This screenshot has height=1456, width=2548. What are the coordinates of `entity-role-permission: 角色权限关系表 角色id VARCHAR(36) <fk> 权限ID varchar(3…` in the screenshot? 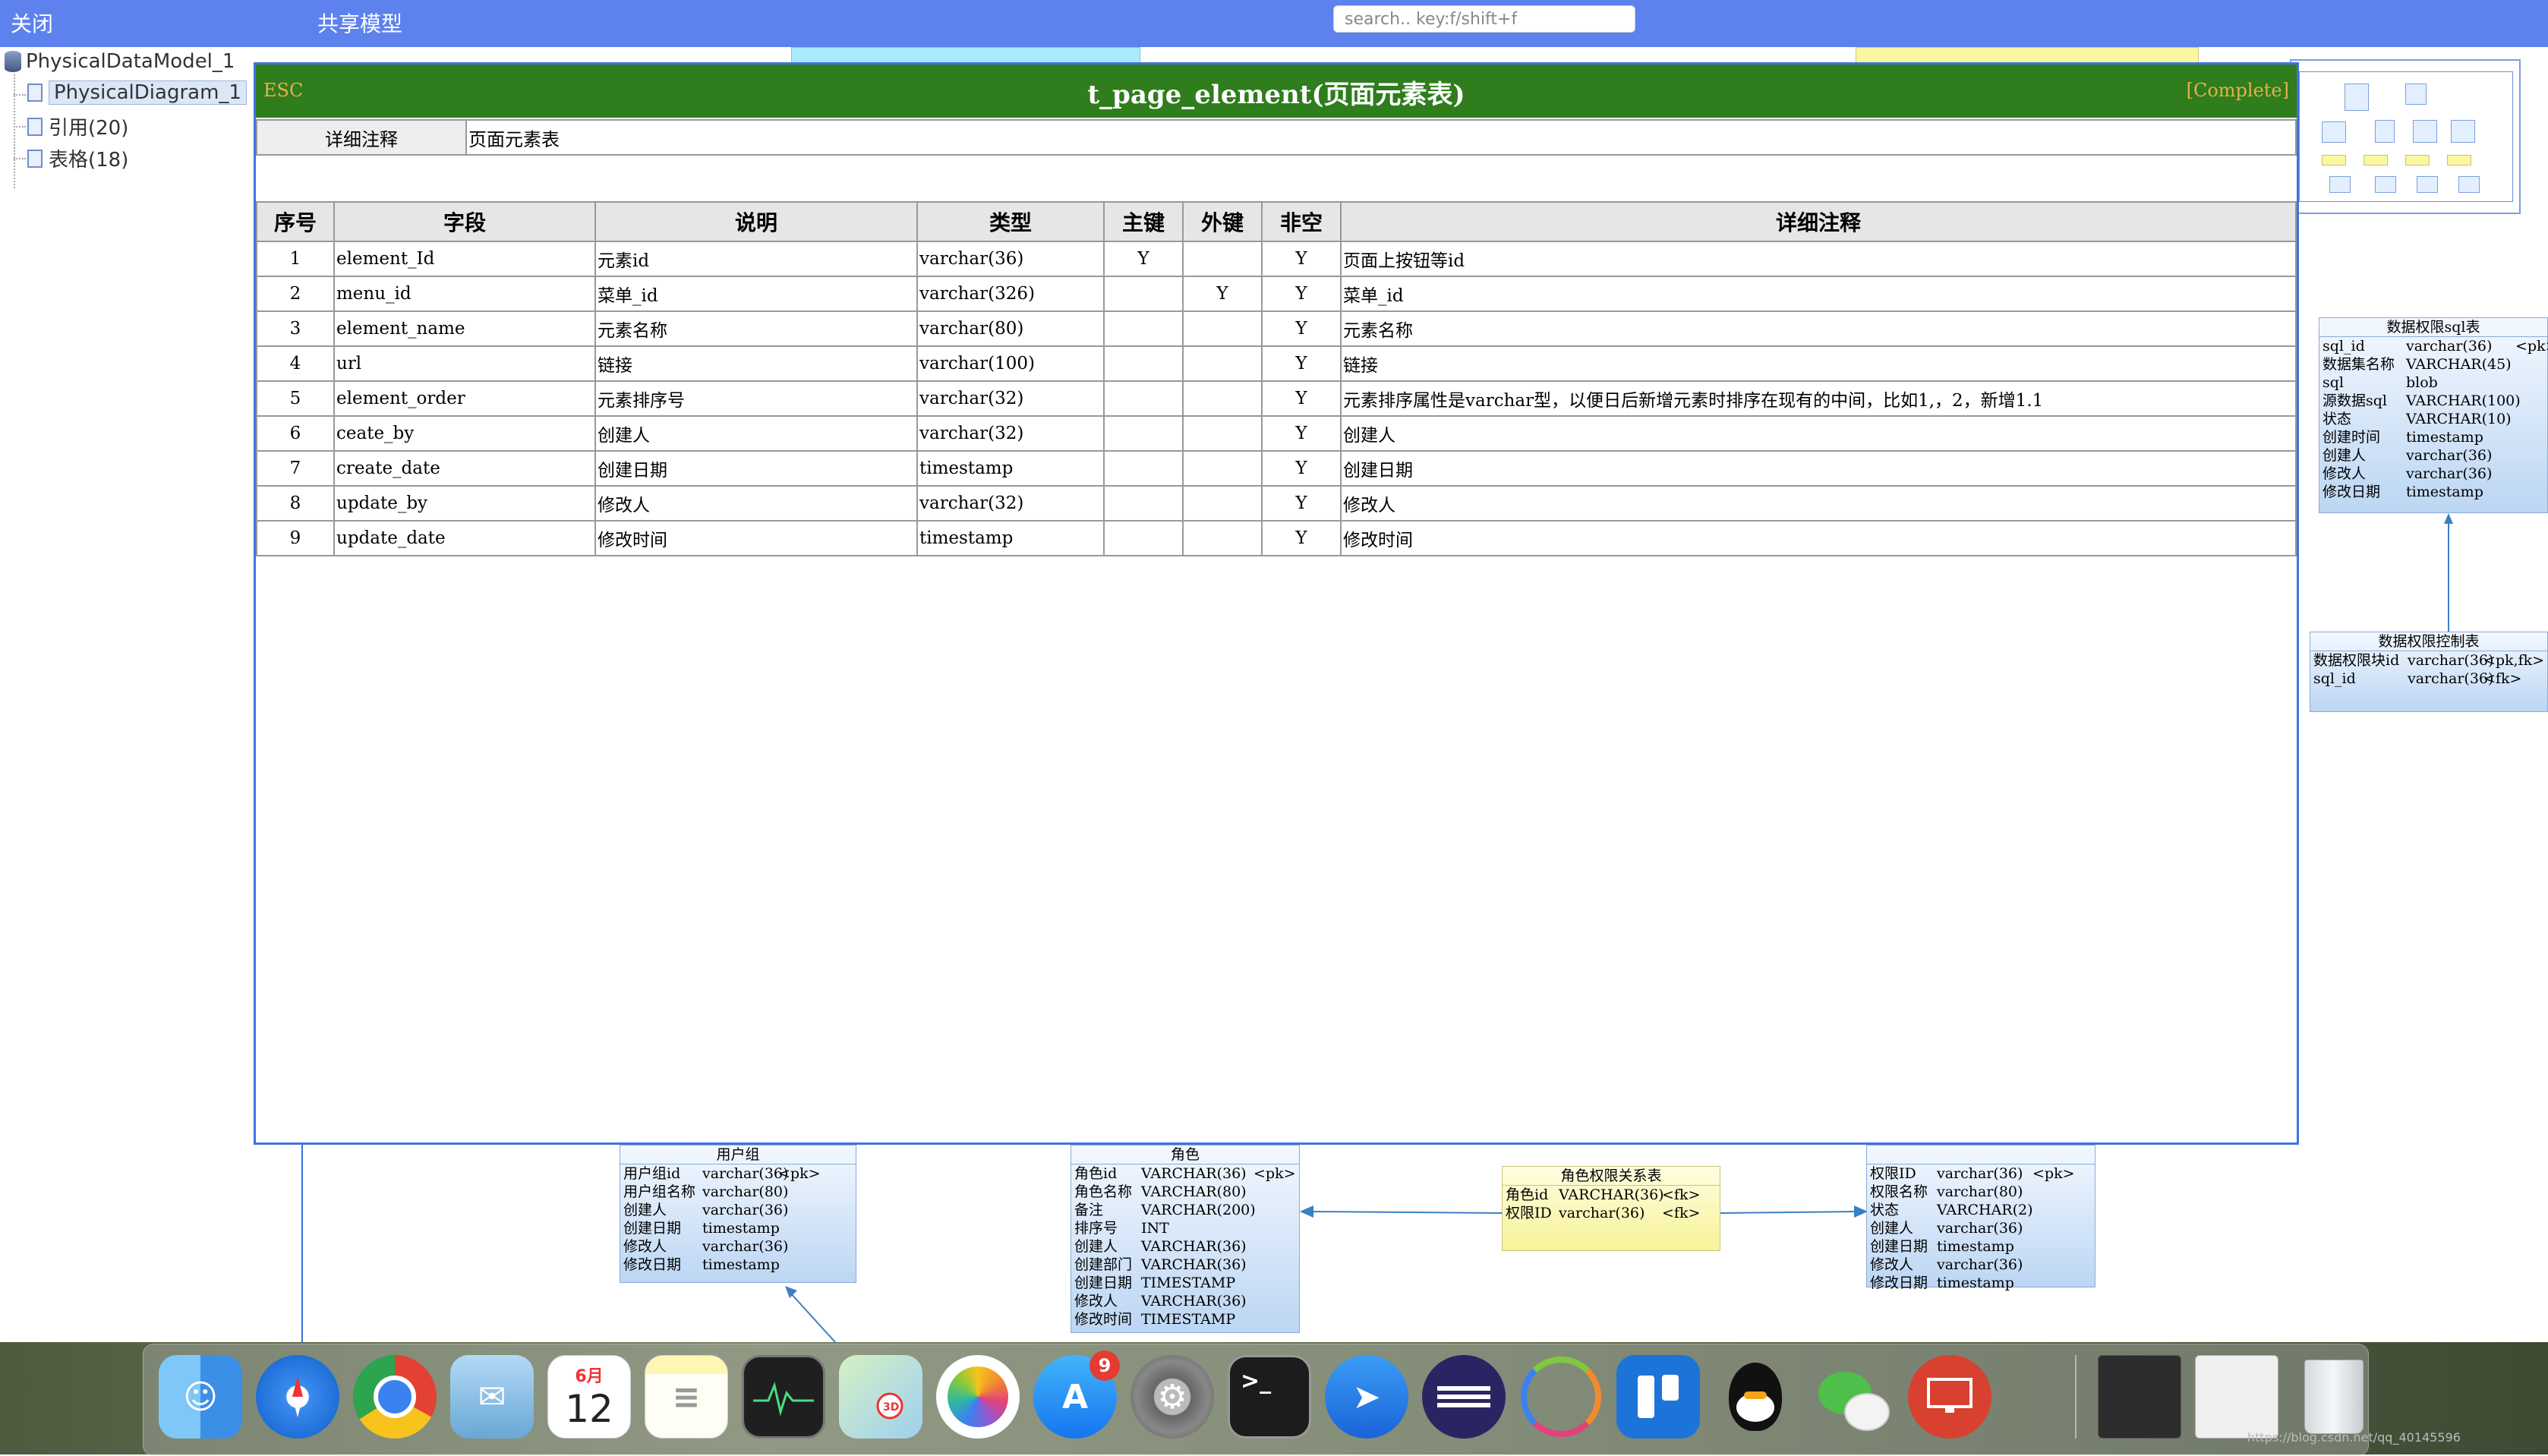 It's located at (1611, 1208).